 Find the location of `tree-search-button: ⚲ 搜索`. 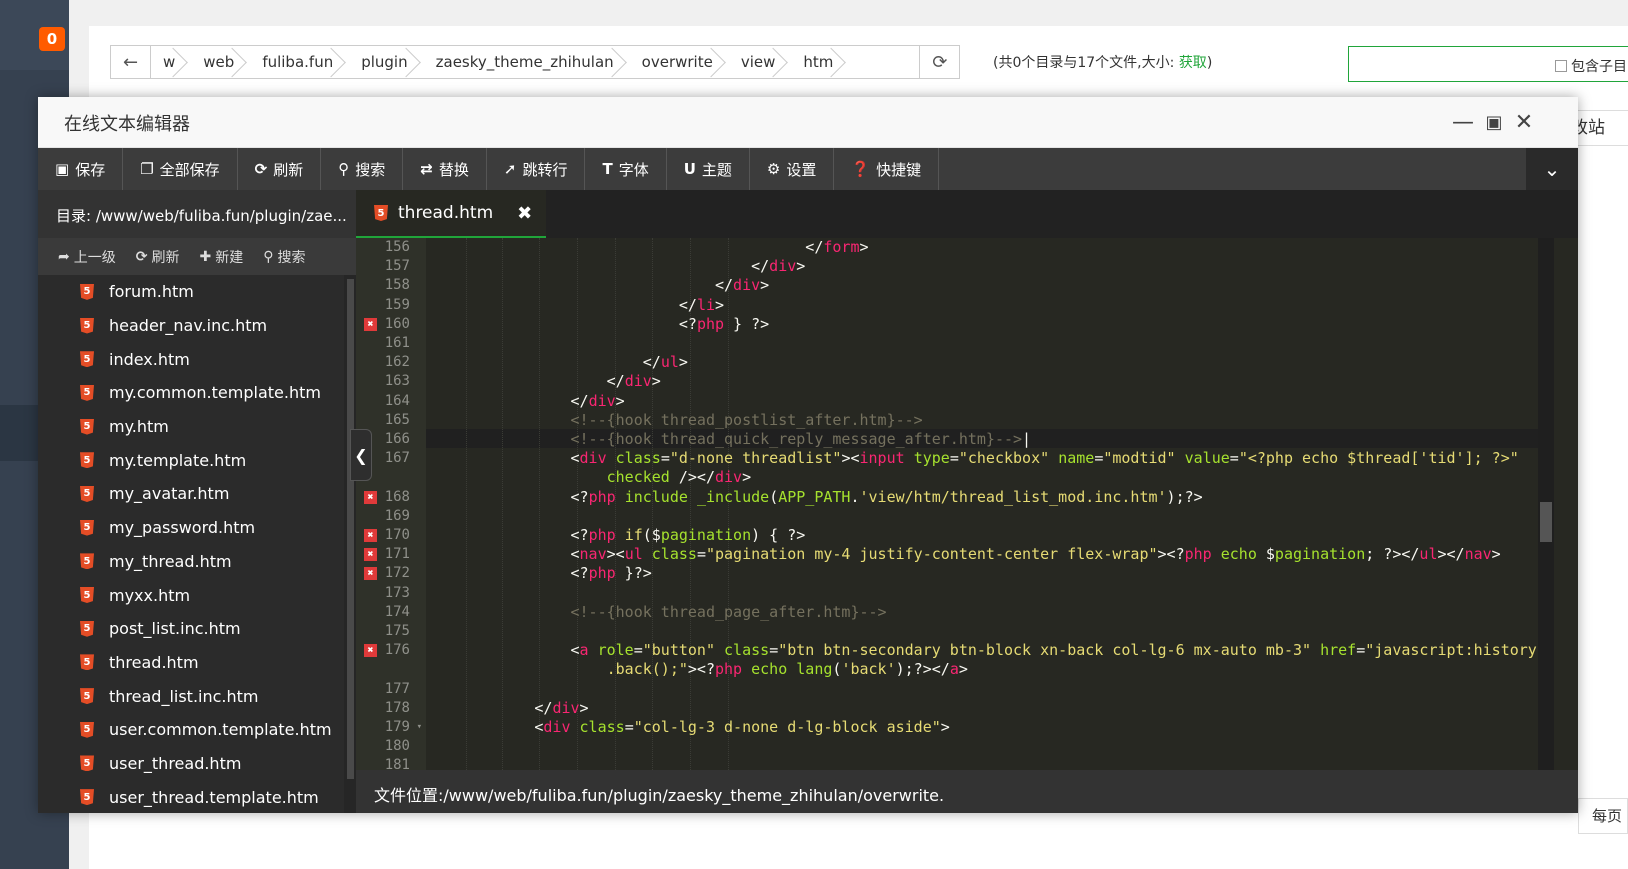

tree-search-button: ⚲ 搜索 is located at coordinates (284, 257).